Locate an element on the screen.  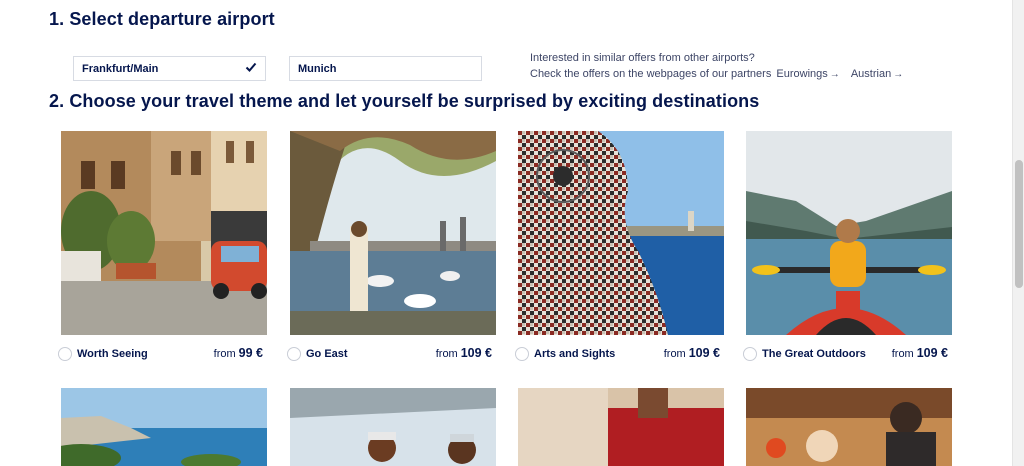
theme-image-people is located at coordinates (393, 427).